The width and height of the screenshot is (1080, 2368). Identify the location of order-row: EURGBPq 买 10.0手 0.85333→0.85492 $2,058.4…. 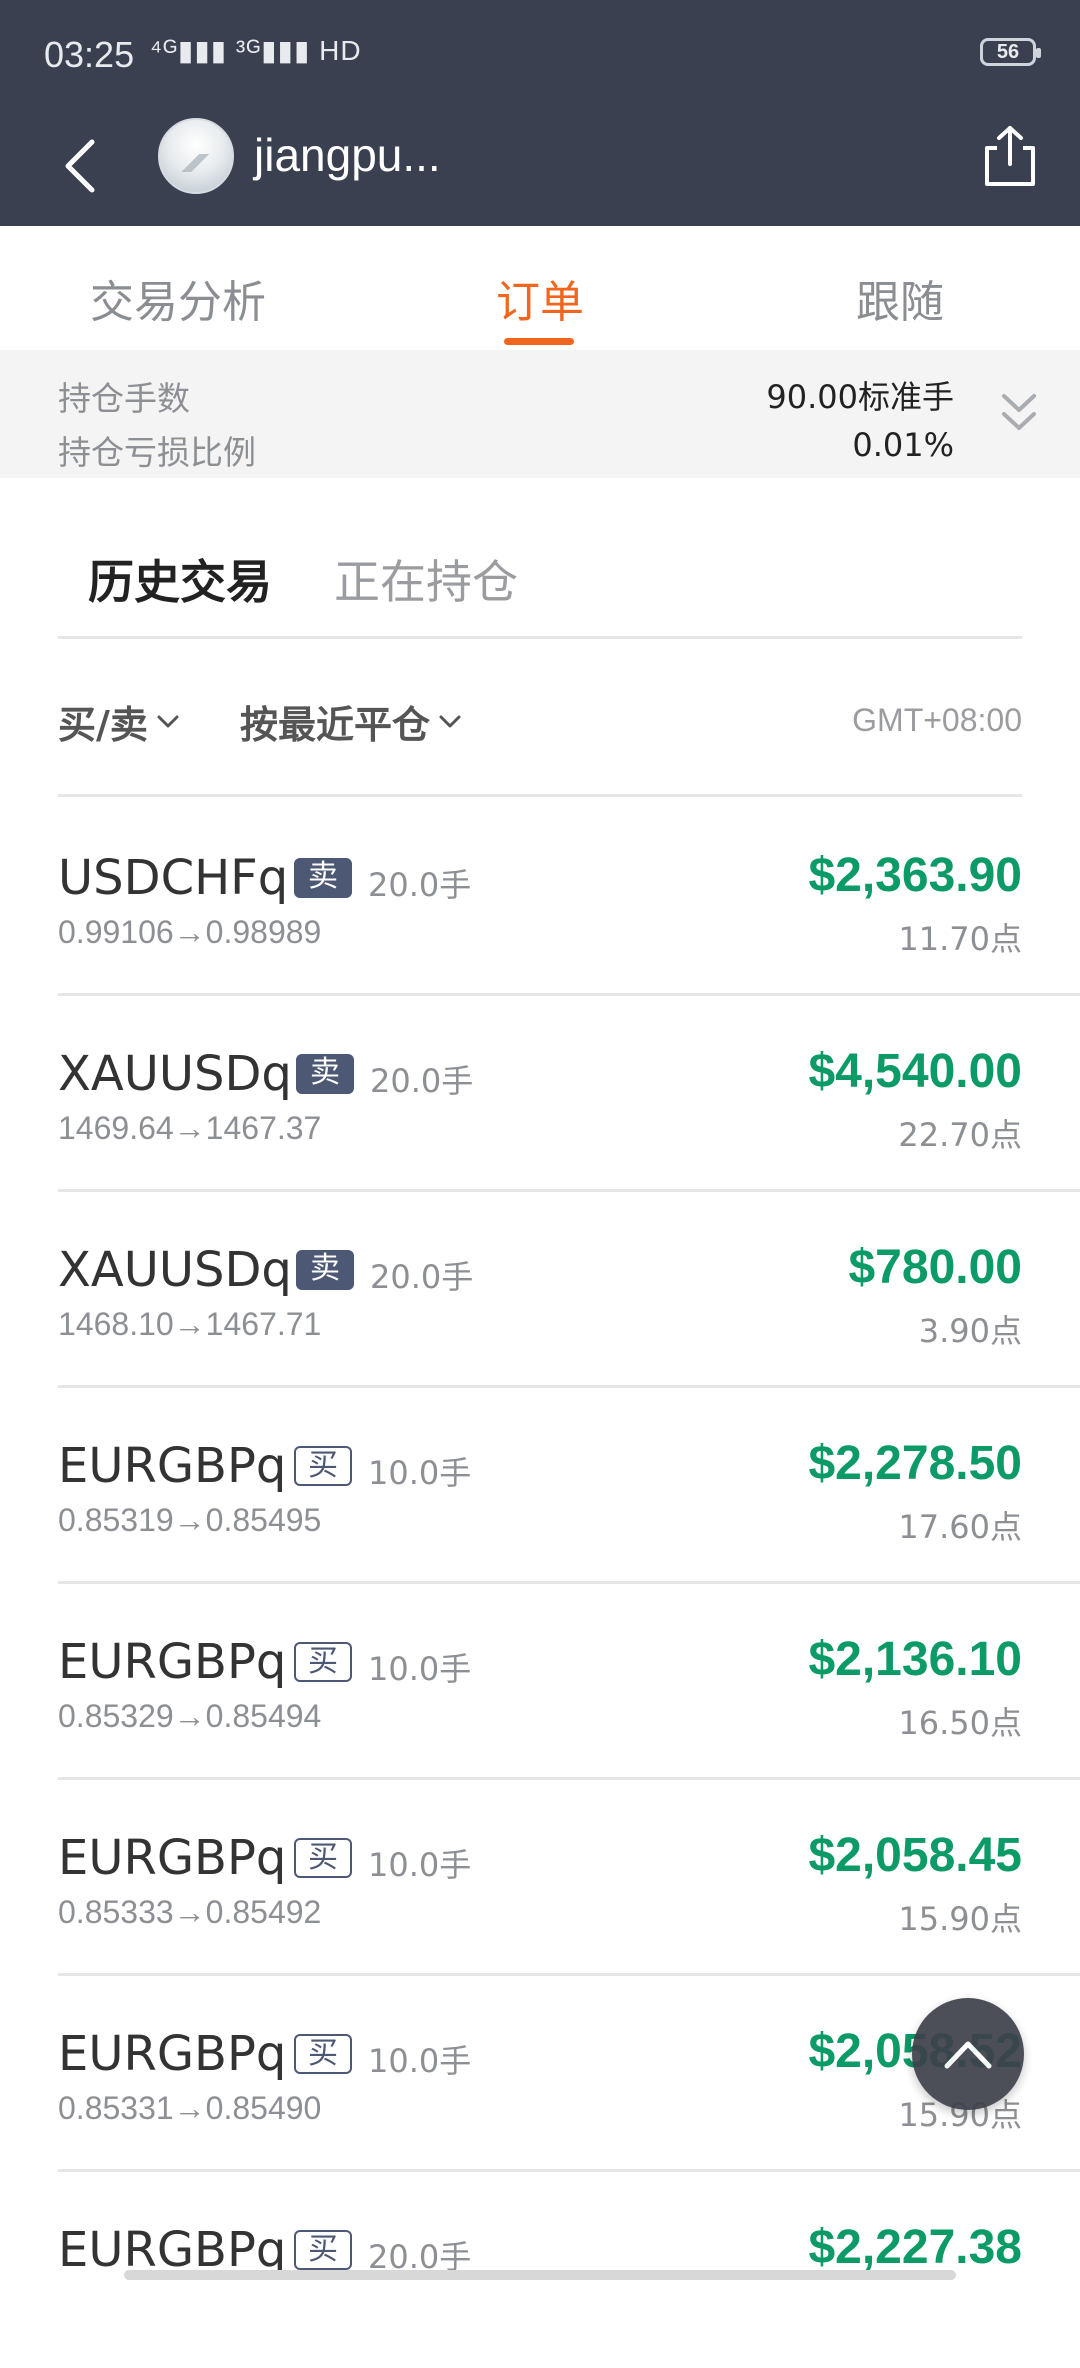
(540, 1878).